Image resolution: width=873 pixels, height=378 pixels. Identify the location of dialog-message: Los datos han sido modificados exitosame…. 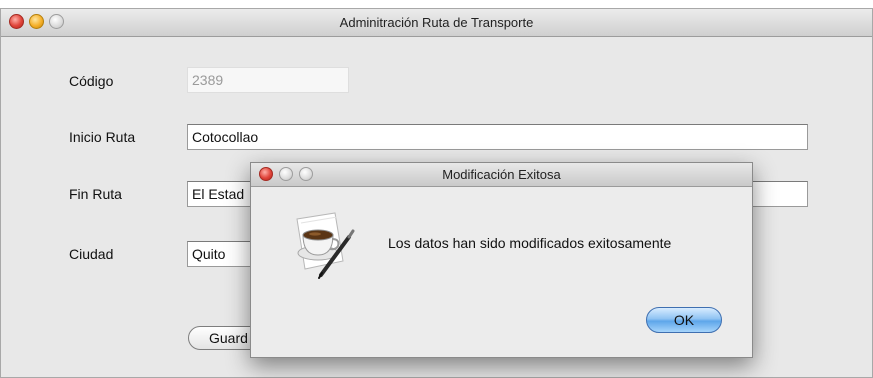
(530, 243).